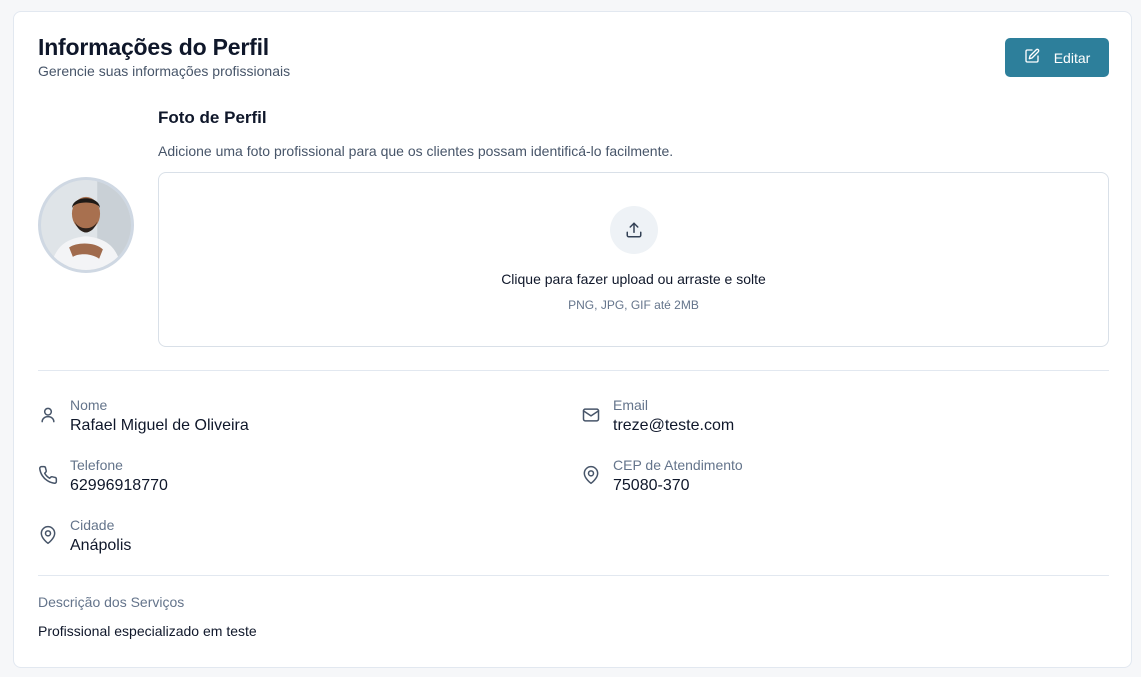 The width and height of the screenshot is (1141, 677). Describe the element at coordinates (651, 485) in the screenshot. I see `field-cep-value: 75080-370` at that location.